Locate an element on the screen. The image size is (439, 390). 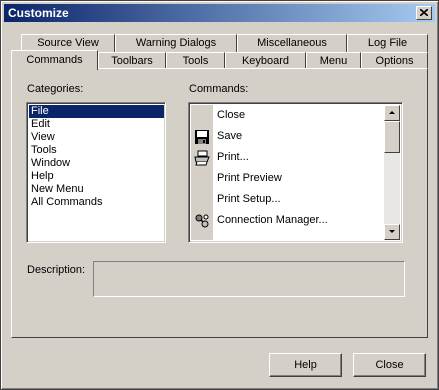
description-box is located at coordinates (249, 279).